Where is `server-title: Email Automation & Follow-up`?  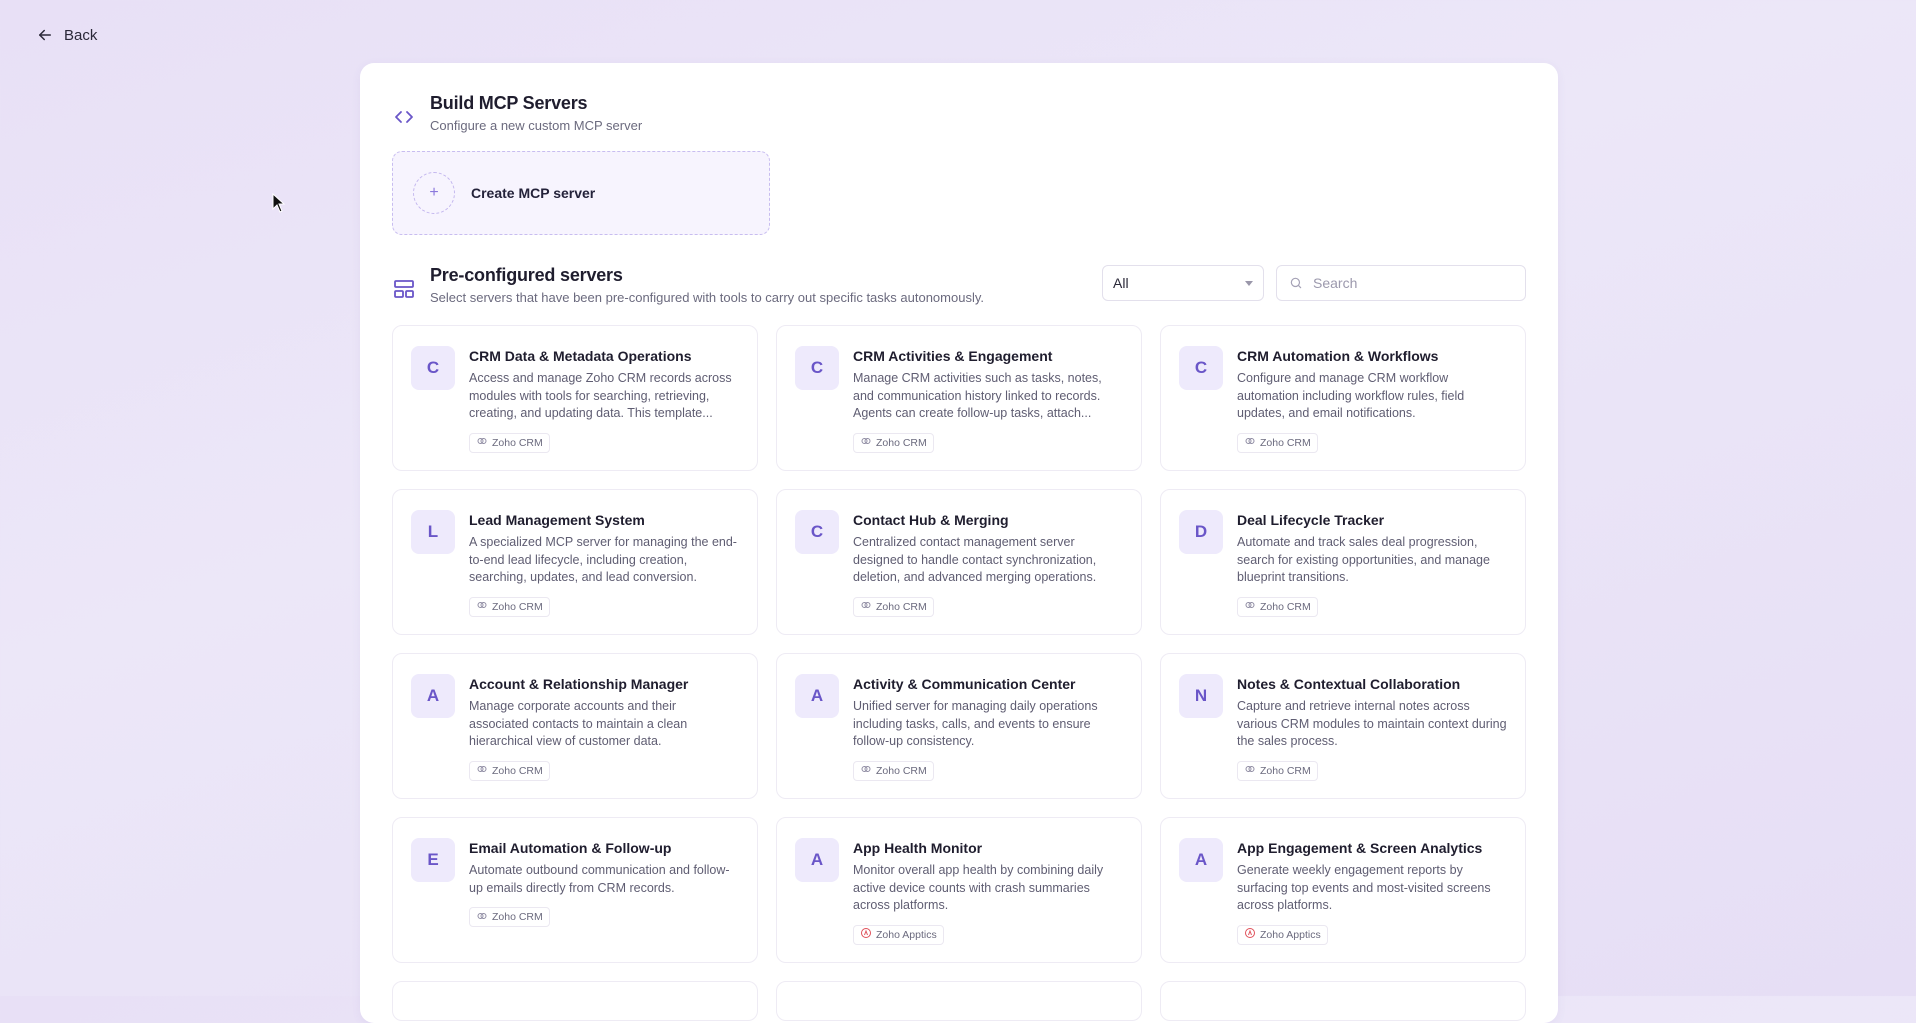 server-title: Email Automation & Follow-up is located at coordinates (570, 848).